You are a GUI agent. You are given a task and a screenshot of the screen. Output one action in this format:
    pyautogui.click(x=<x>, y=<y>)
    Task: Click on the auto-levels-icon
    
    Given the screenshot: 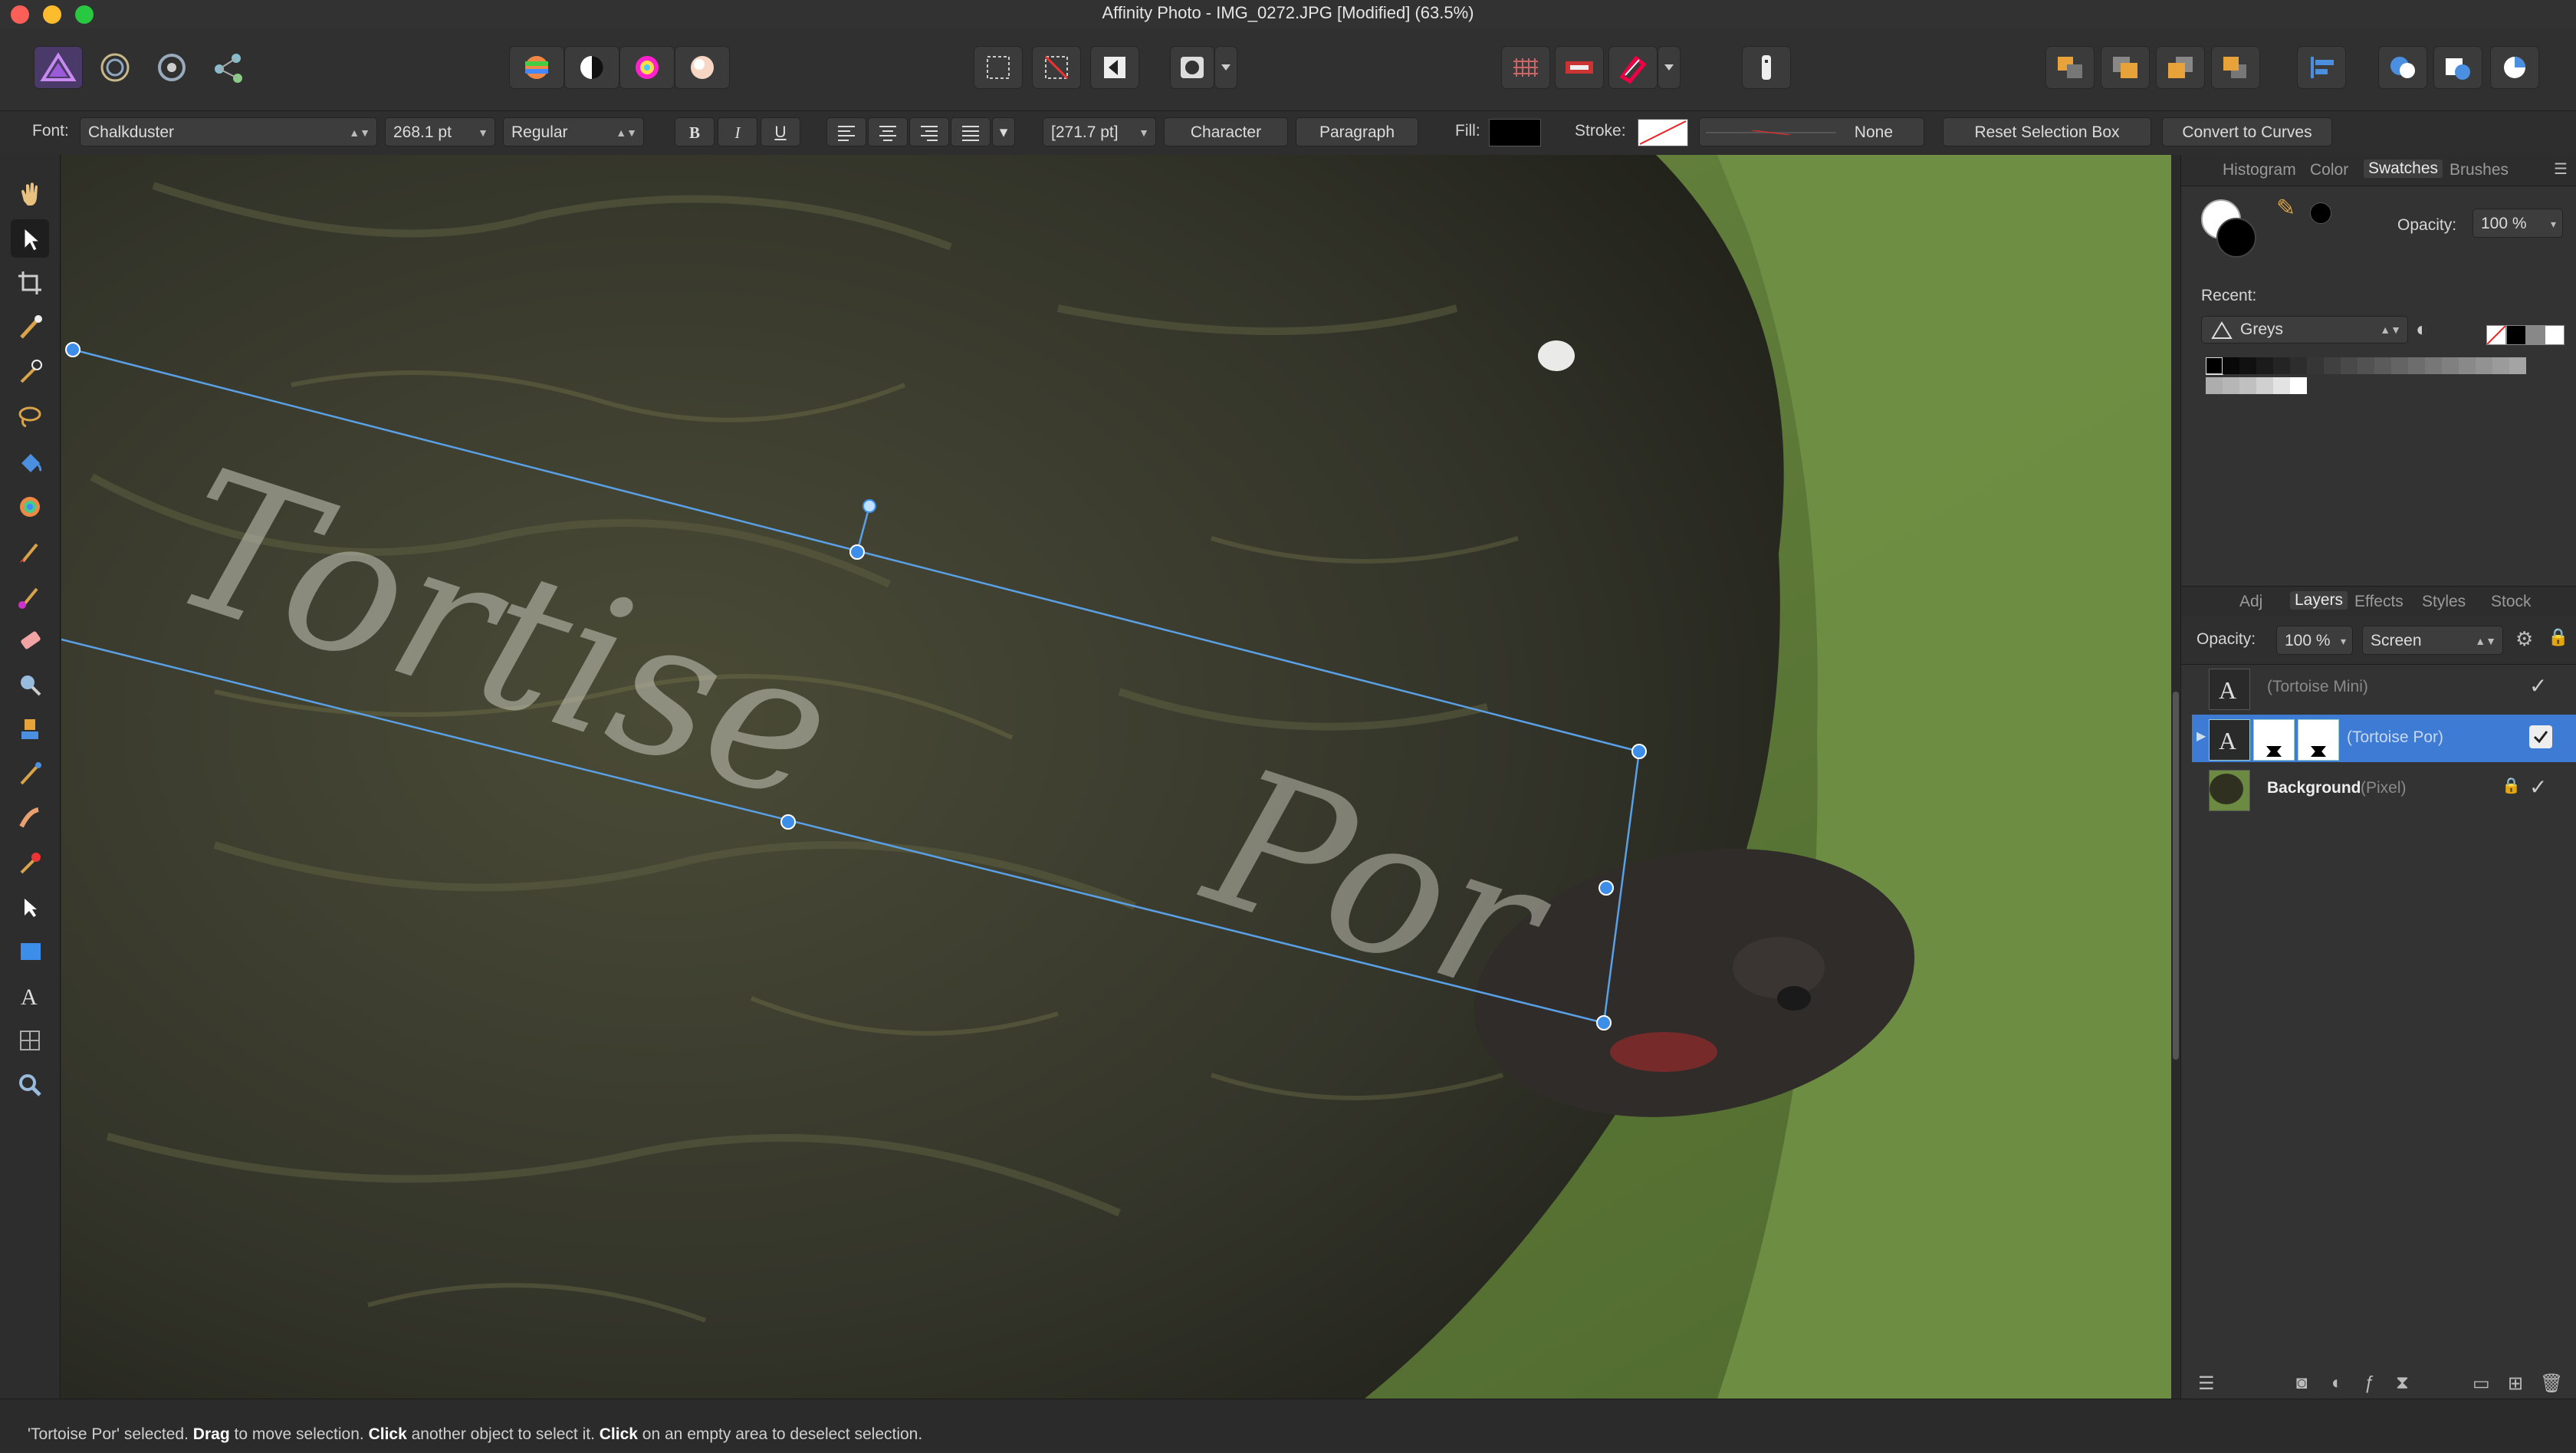 What is the action you would take?
    pyautogui.click(x=536, y=67)
    